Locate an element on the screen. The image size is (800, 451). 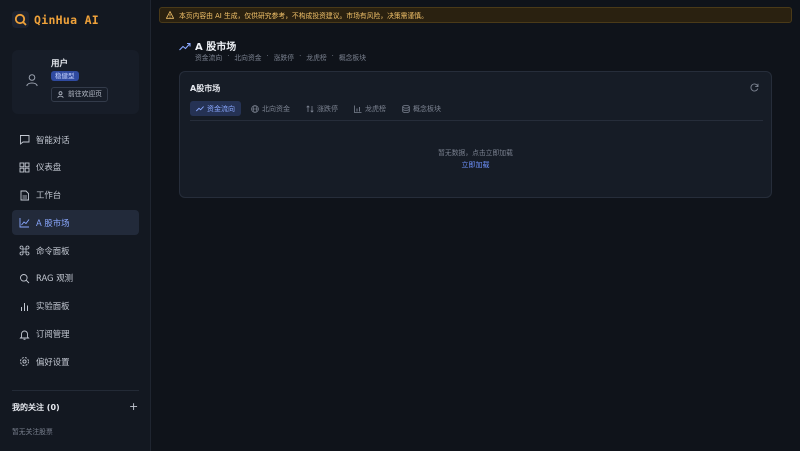
tab-label: 龙虎榜 is located at coordinates (375, 108).